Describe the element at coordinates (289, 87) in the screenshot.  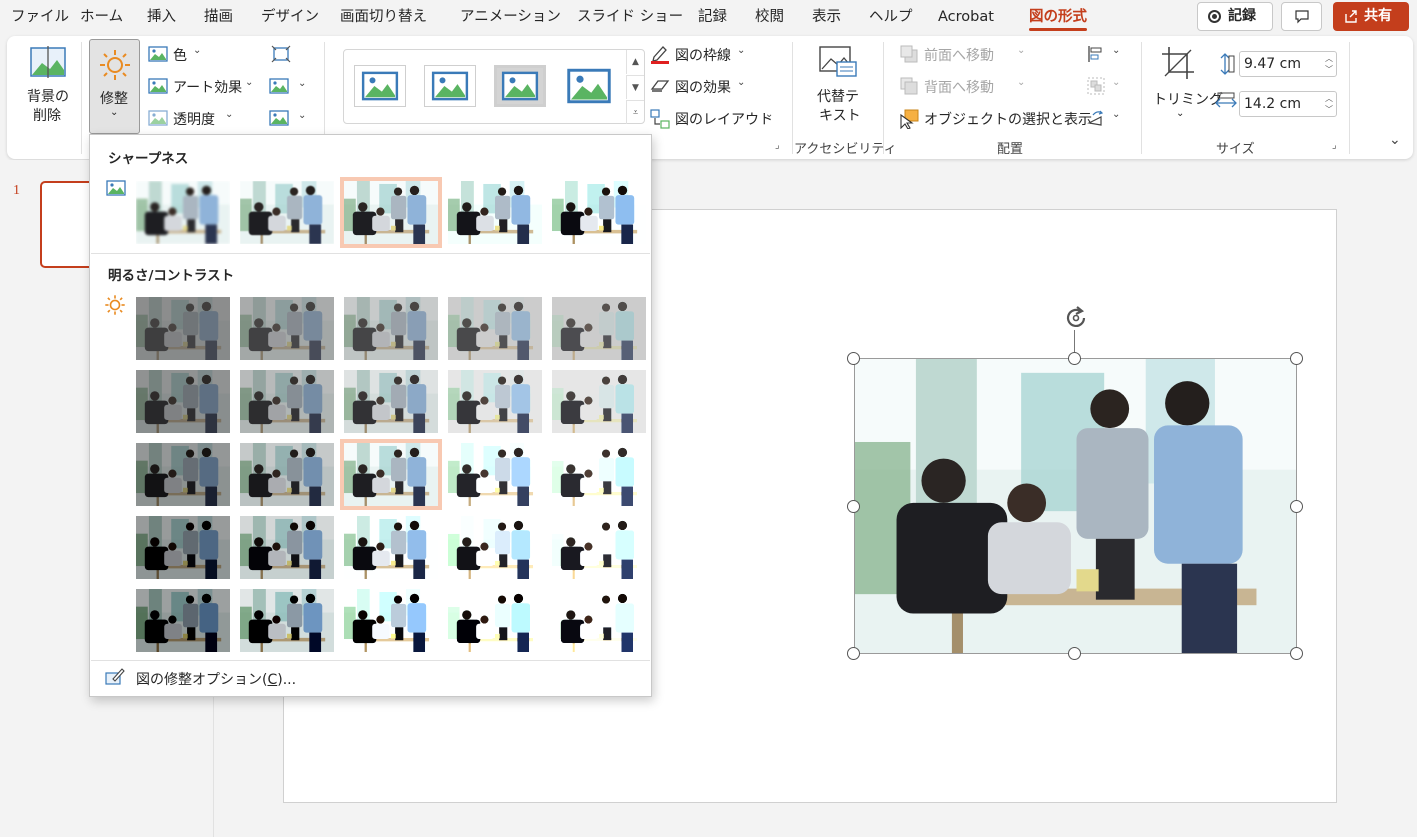
I see `change-picture-button: ⌄` at that location.